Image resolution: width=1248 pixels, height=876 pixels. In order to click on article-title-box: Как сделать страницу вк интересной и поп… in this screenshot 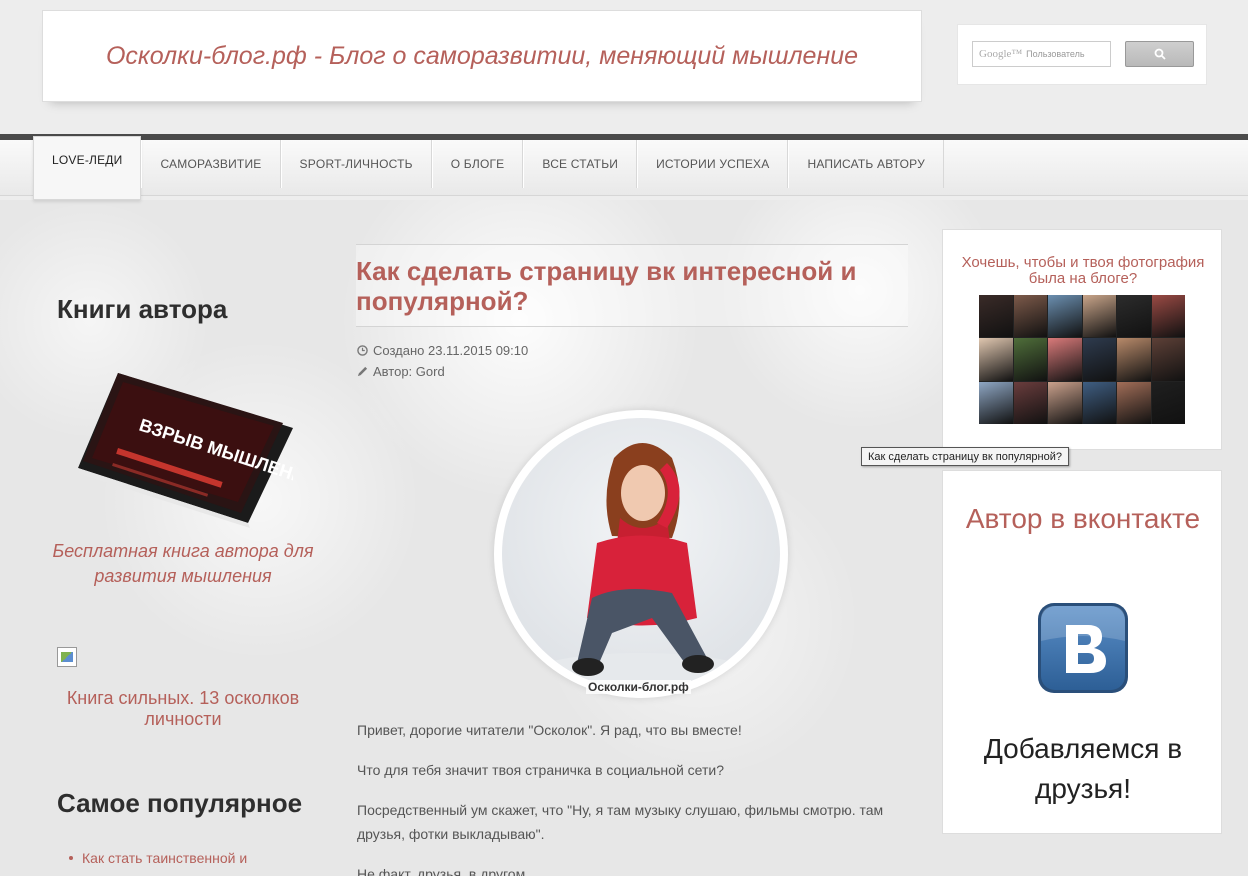, I will do `click(632, 285)`.